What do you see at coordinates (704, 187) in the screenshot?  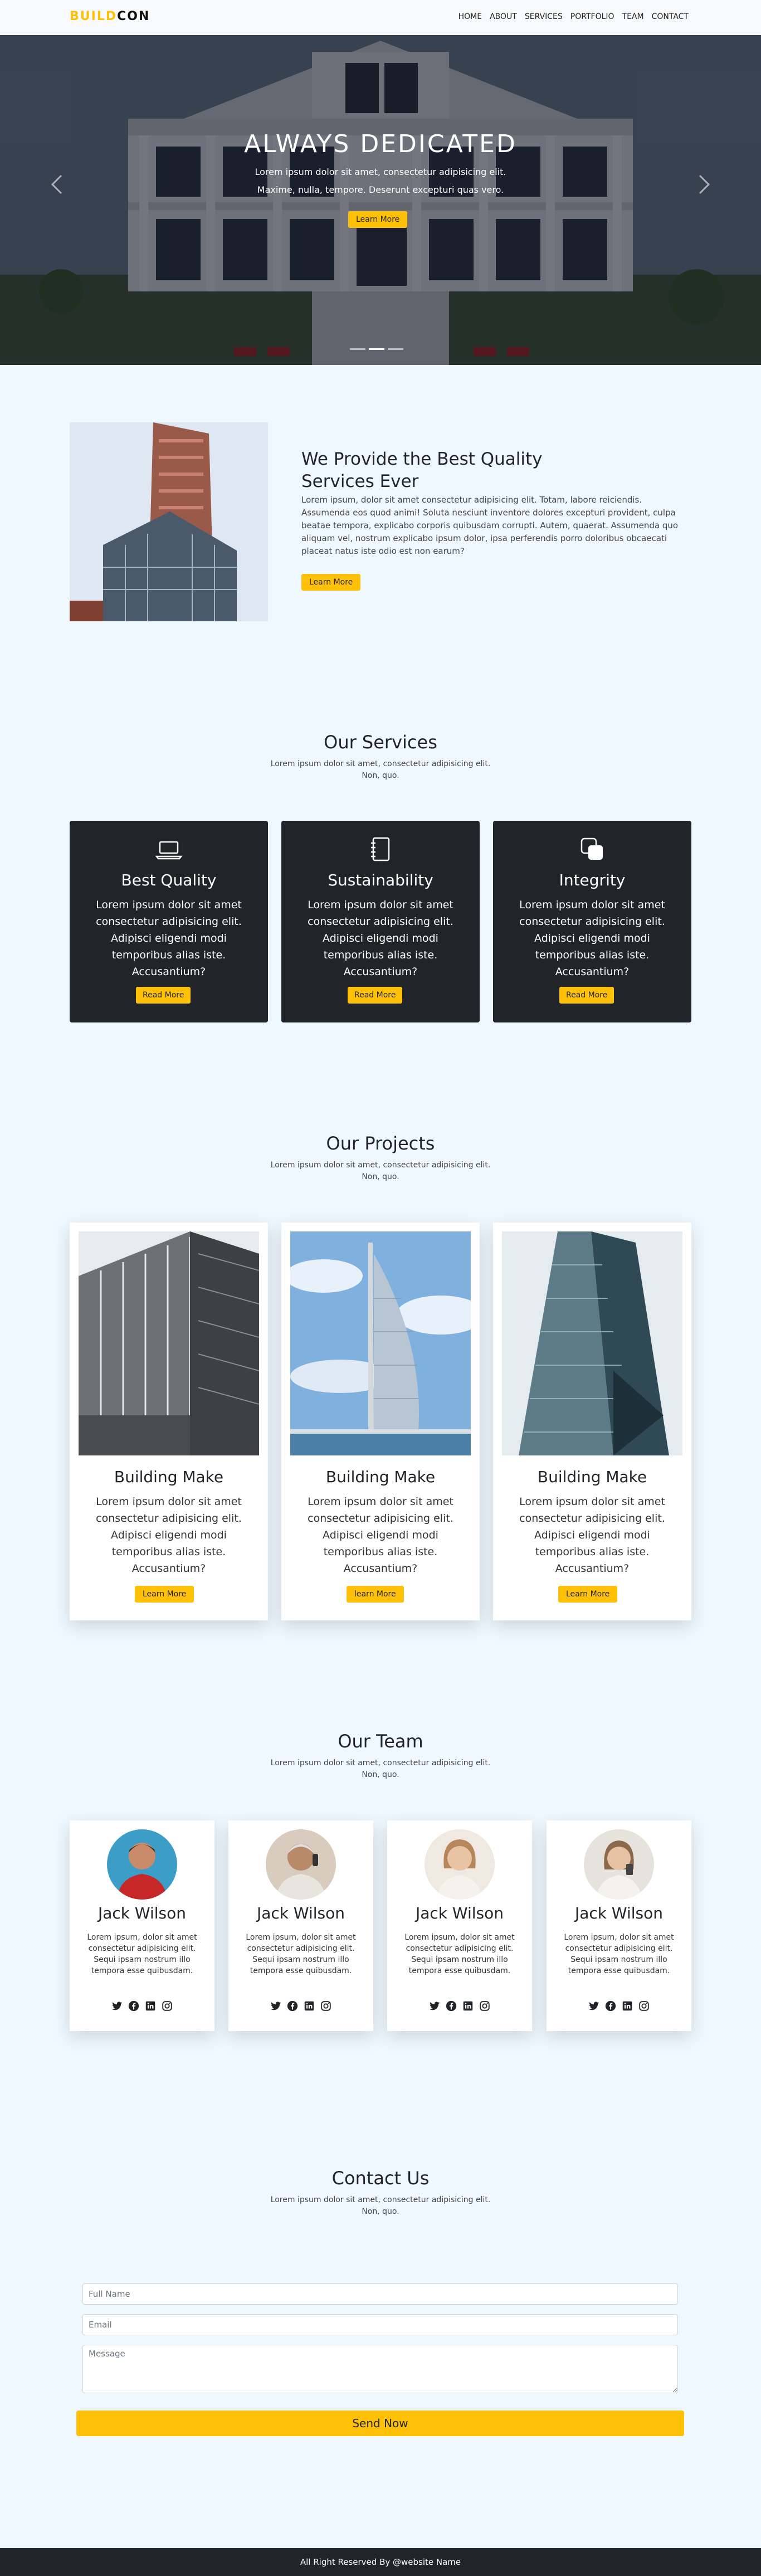 I see `chevron-right-icon` at bounding box center [704, 187].